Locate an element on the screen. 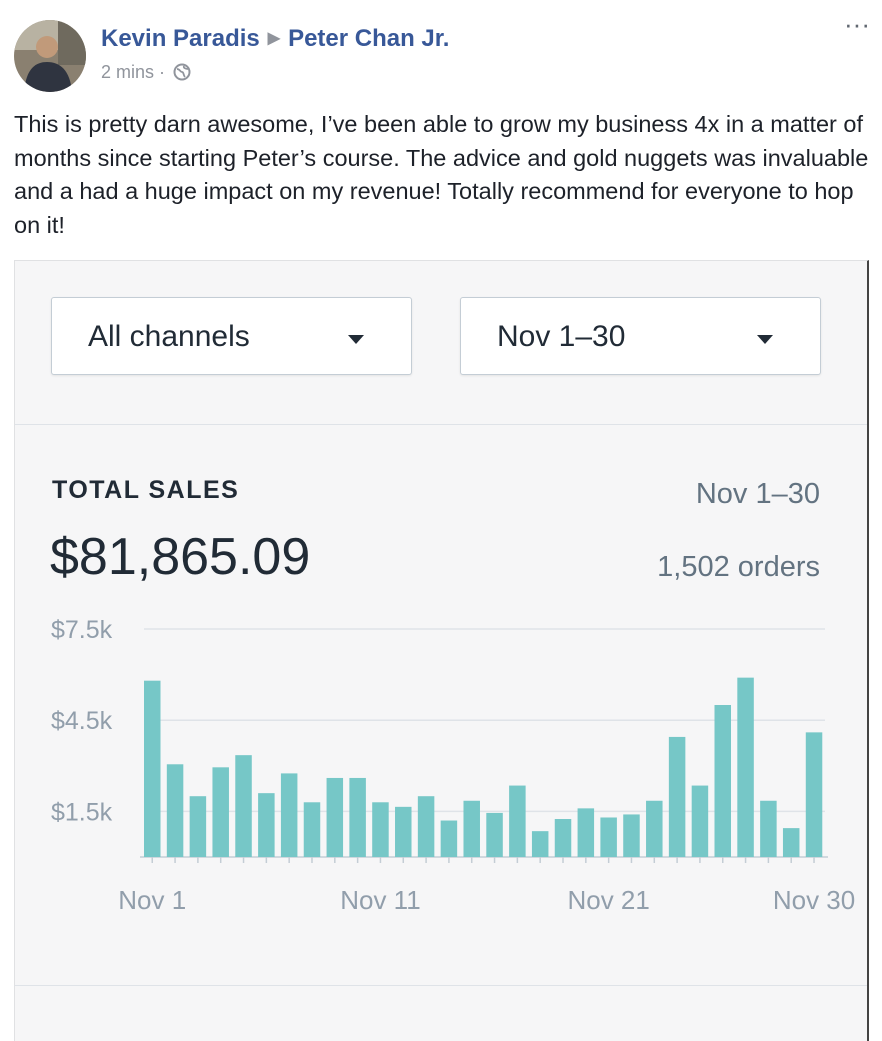 The image size is (882, 1041). total-sales-label: TOTAL SALES is located at coordinates (146, 490).